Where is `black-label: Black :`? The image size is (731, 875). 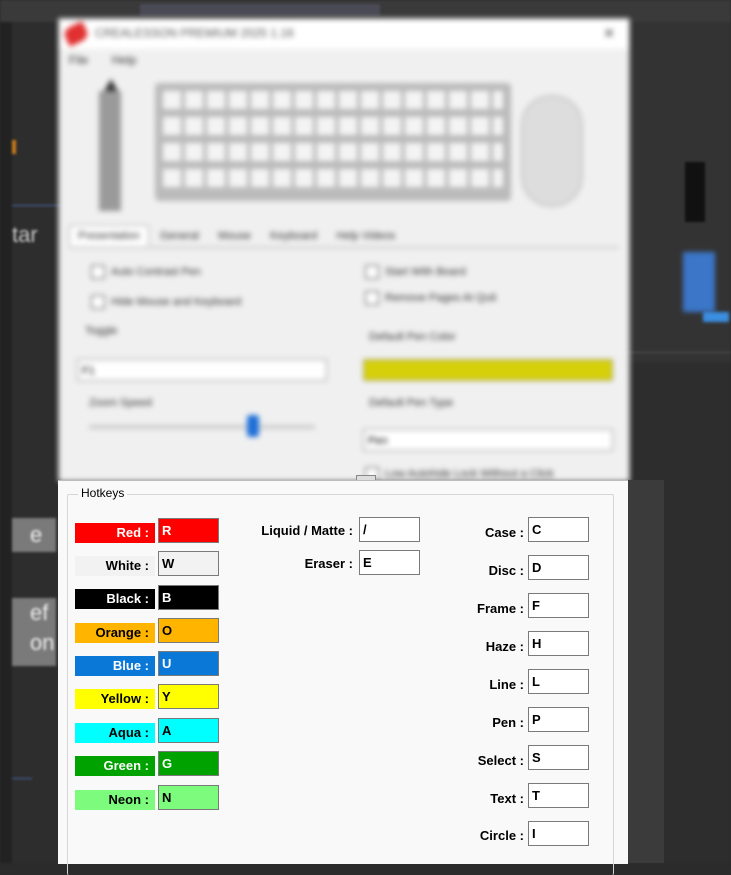 black-label: Black : is located at coordinates (115, 599).